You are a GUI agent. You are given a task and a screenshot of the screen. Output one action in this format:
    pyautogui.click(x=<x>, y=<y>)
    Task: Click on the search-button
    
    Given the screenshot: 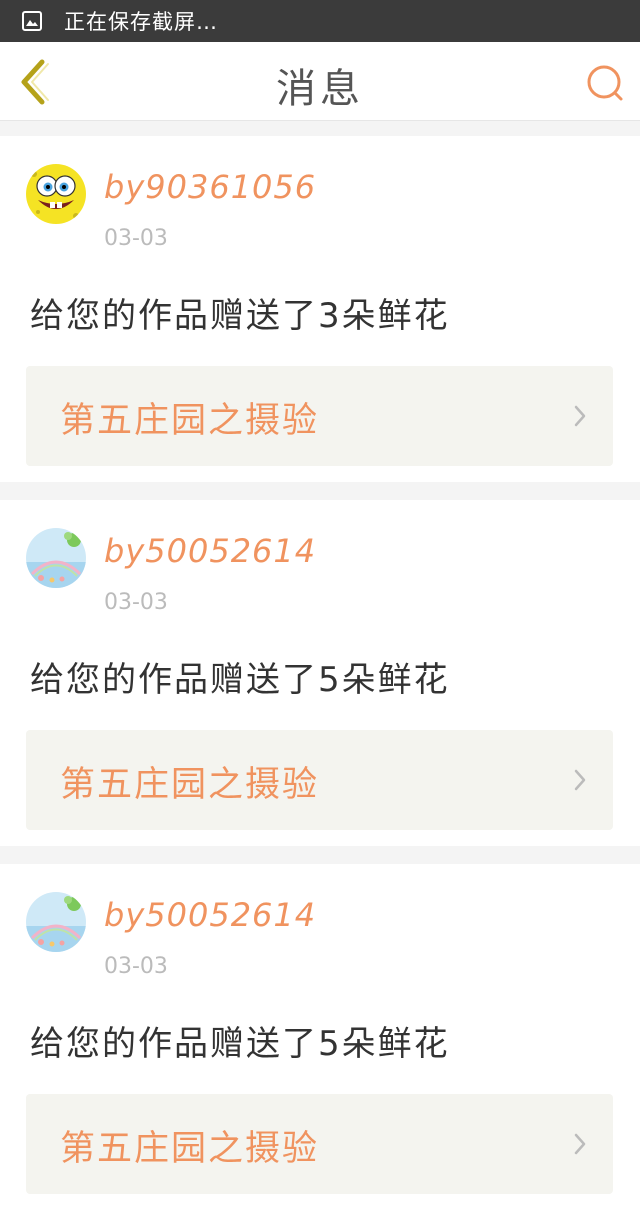 What is the action you would take?
    pyautogui.click(x=605, y=83)
    